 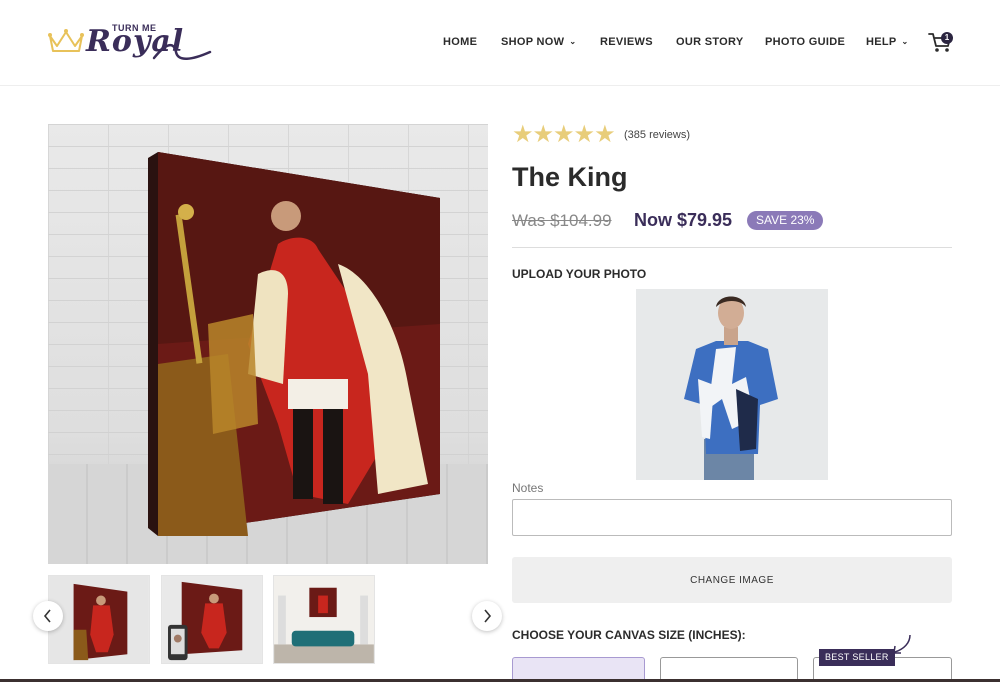 What do you see at coordinates (130, 43) in the screenshot?
I see `brand-logo: TURN ME Royal` at bounding box center [130, 43].